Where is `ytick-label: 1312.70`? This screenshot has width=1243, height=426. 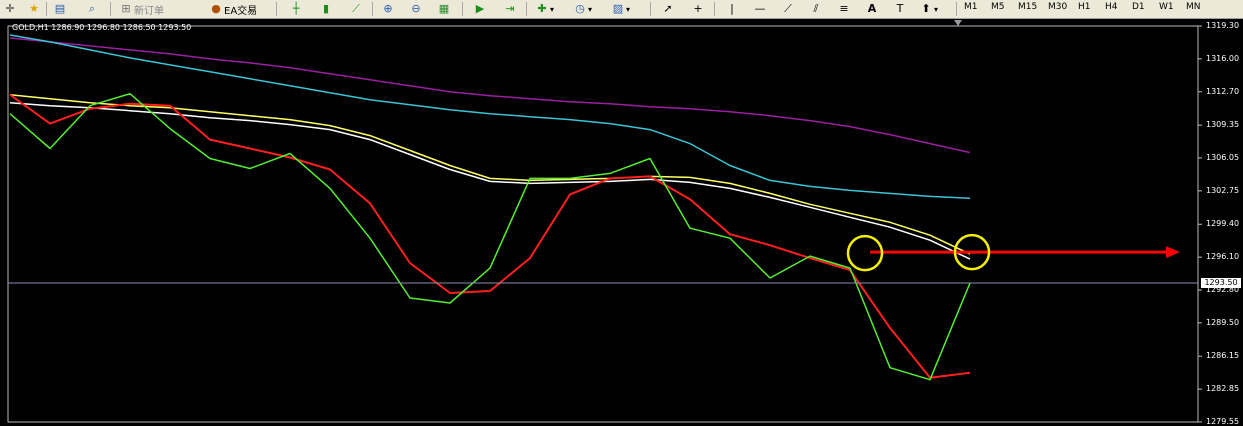 ytick-label: 1312.70 is located at coordinates (1223, 91).